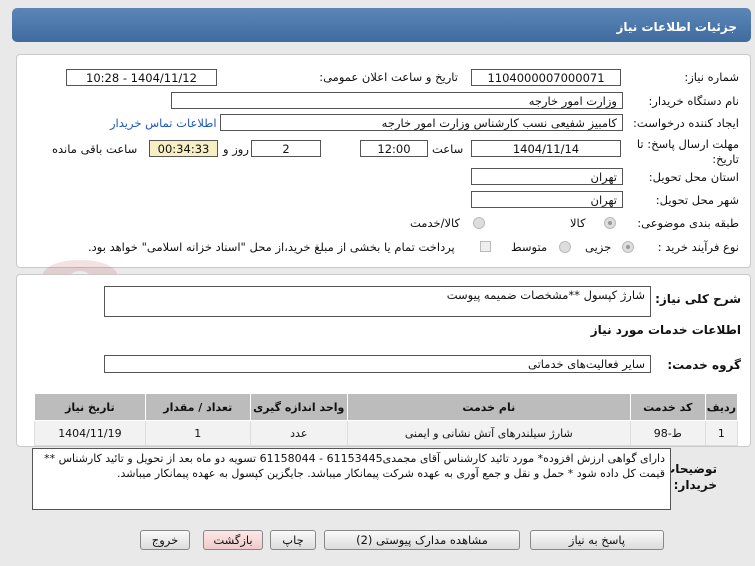 The height and width of the screenshot is (566, 755). What do you see at coordinates (394, 148) in the screenshot?
I see `deadline-time-field: 12:00` at bounding box center [394, 148].